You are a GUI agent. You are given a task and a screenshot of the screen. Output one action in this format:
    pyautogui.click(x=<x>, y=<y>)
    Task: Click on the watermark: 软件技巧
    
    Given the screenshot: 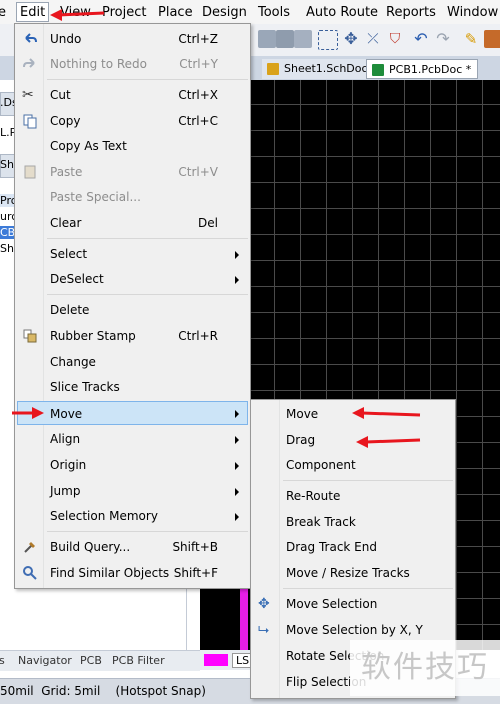 What is the action you would take?
    pyautogui.click(x=425, y=668)
    